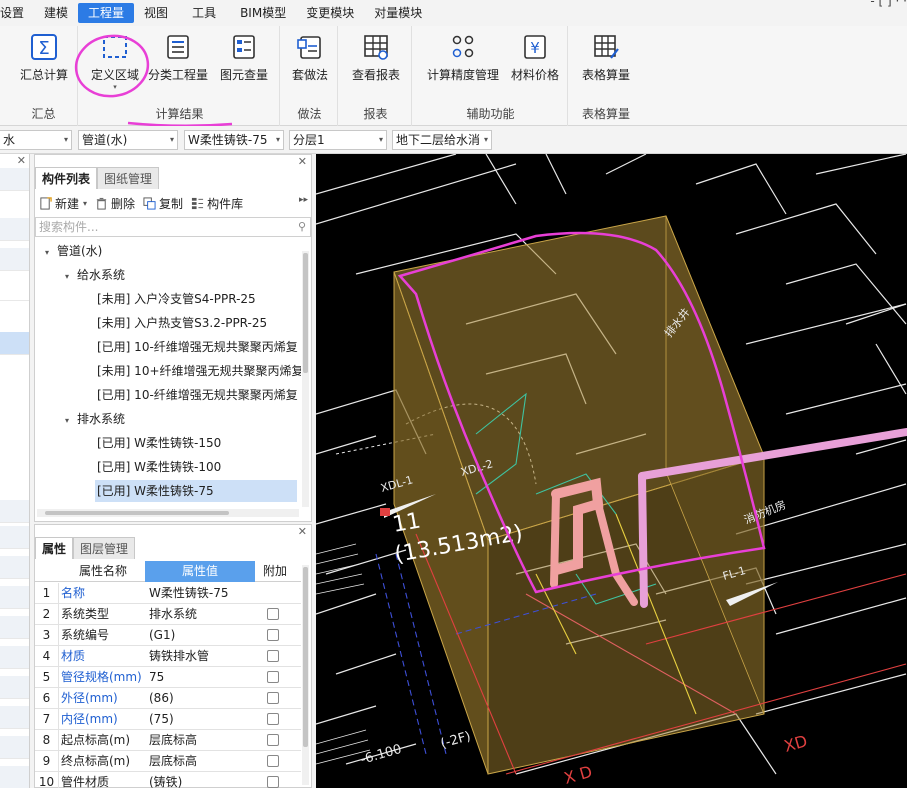 Image resolution: width=907 pixels, height=788 pixels. Describe the element at coordinates (156, 677) in the screenshot. I see `prop-value: 75` at that location.